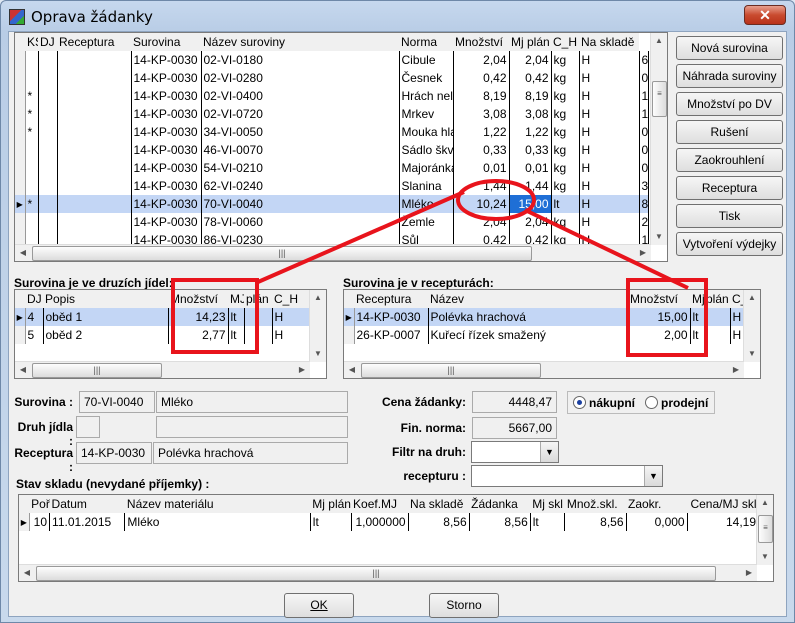 The image size is (795, 623). Describe the element at coordinates (300, 168) in the screenshot. I see `cell-surovina: 54-VI-0210` at that location.